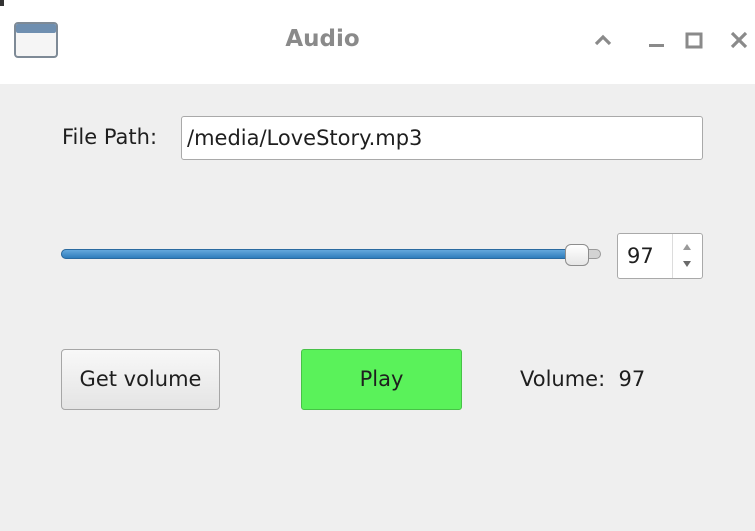  What do you see at coordinates (322, 39) in the screenshot?
I see `window-title: Audio` at bounding box center [322, 39].